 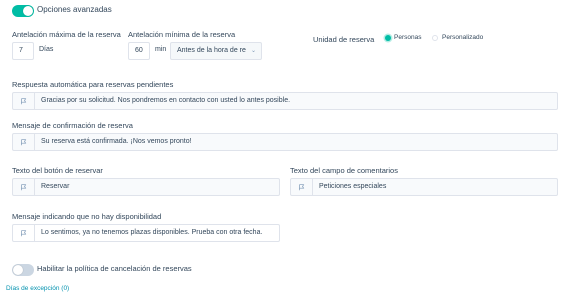 I want to click on min-advance-input: 60, so click(x=139, y=51).